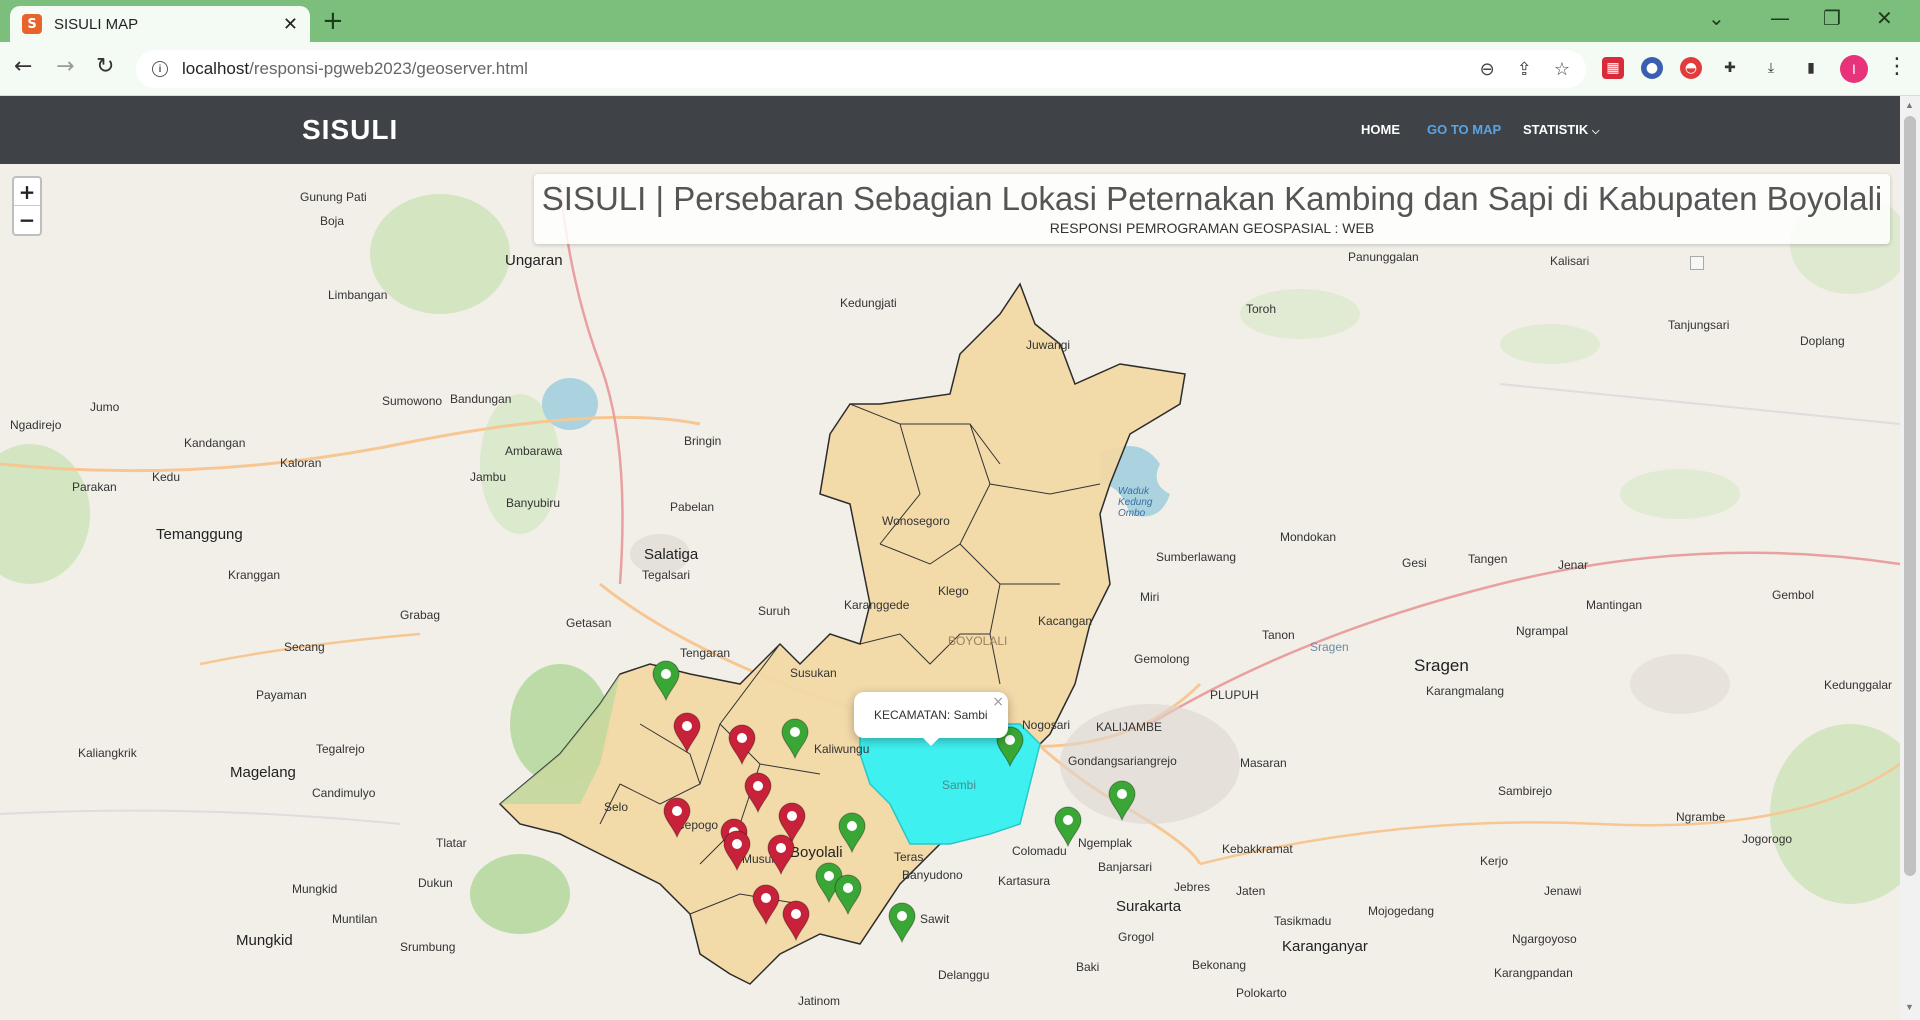 The width and height of the screenshot is (1920, 1020). Describe the element at coordinates (1542, 631) in the screenshot. I see `label-ngrampal: Ngrampal` at that location.